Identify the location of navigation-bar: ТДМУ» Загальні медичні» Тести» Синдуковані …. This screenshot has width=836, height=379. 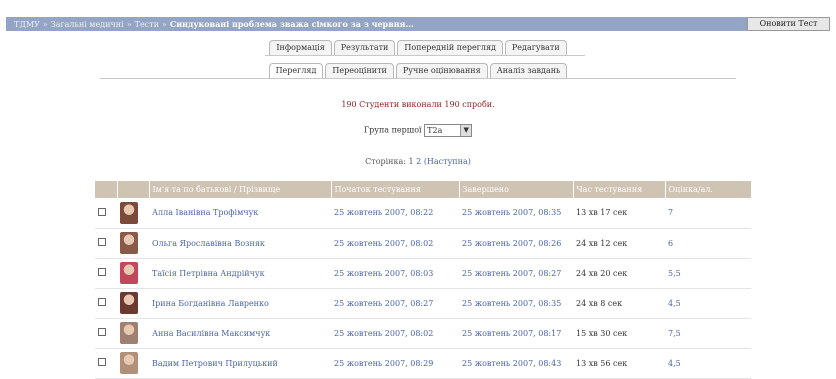
(418, 24).